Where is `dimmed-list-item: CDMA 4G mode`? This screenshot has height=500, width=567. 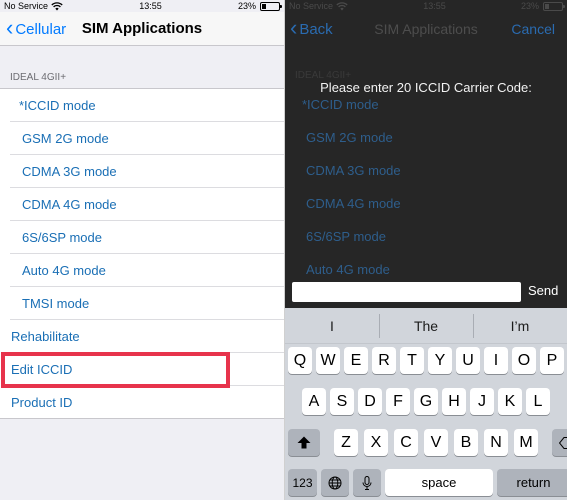
dimmed-list-item: CDMA 4G mode is located at coordinates (353, 203).